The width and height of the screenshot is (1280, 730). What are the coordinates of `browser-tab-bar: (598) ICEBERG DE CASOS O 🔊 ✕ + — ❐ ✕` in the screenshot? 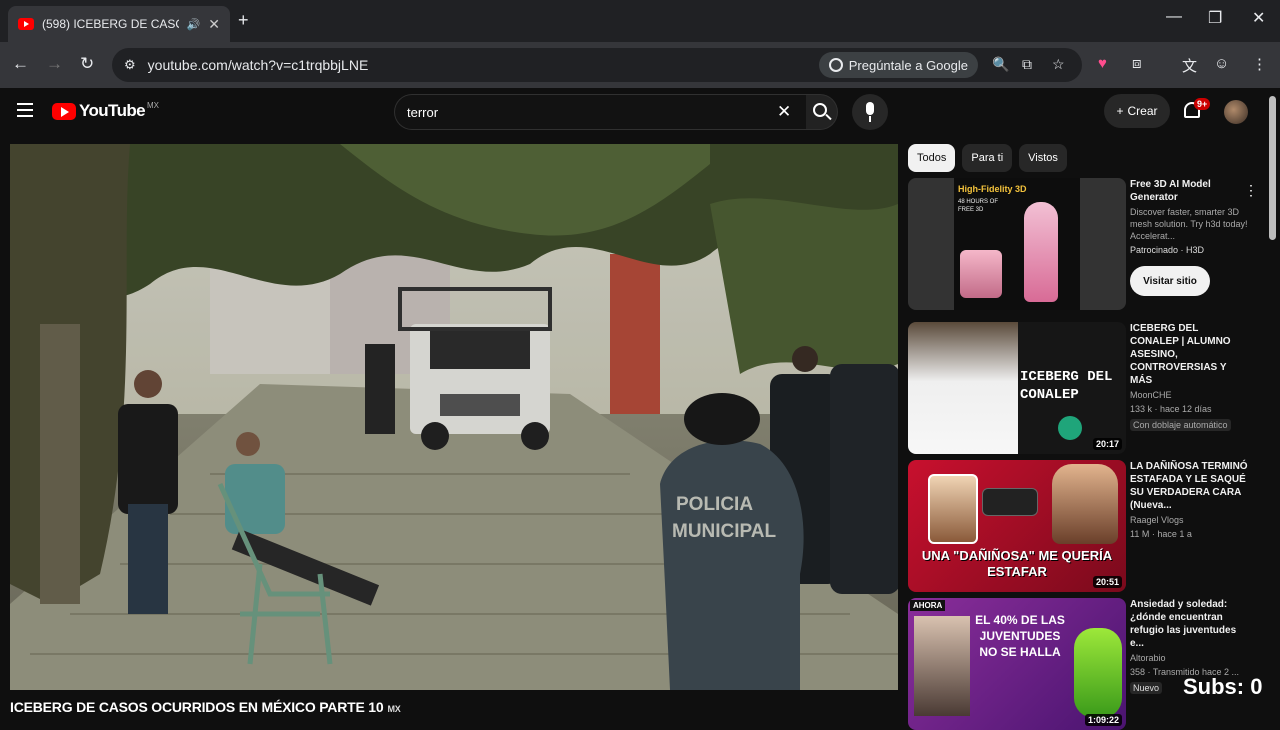 It's located at (640, 21).